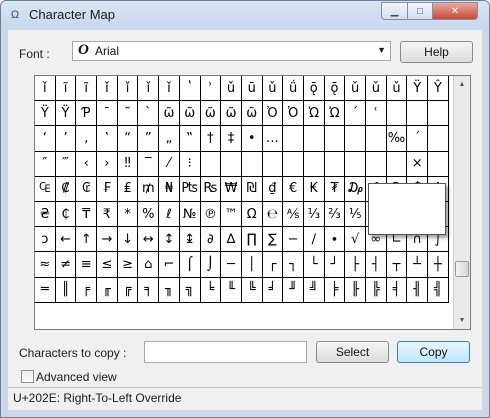  What do you see at coordinates (190, 240) in the screenshot?
I see `character-cell: ↨` at bounding box center [190, 240].